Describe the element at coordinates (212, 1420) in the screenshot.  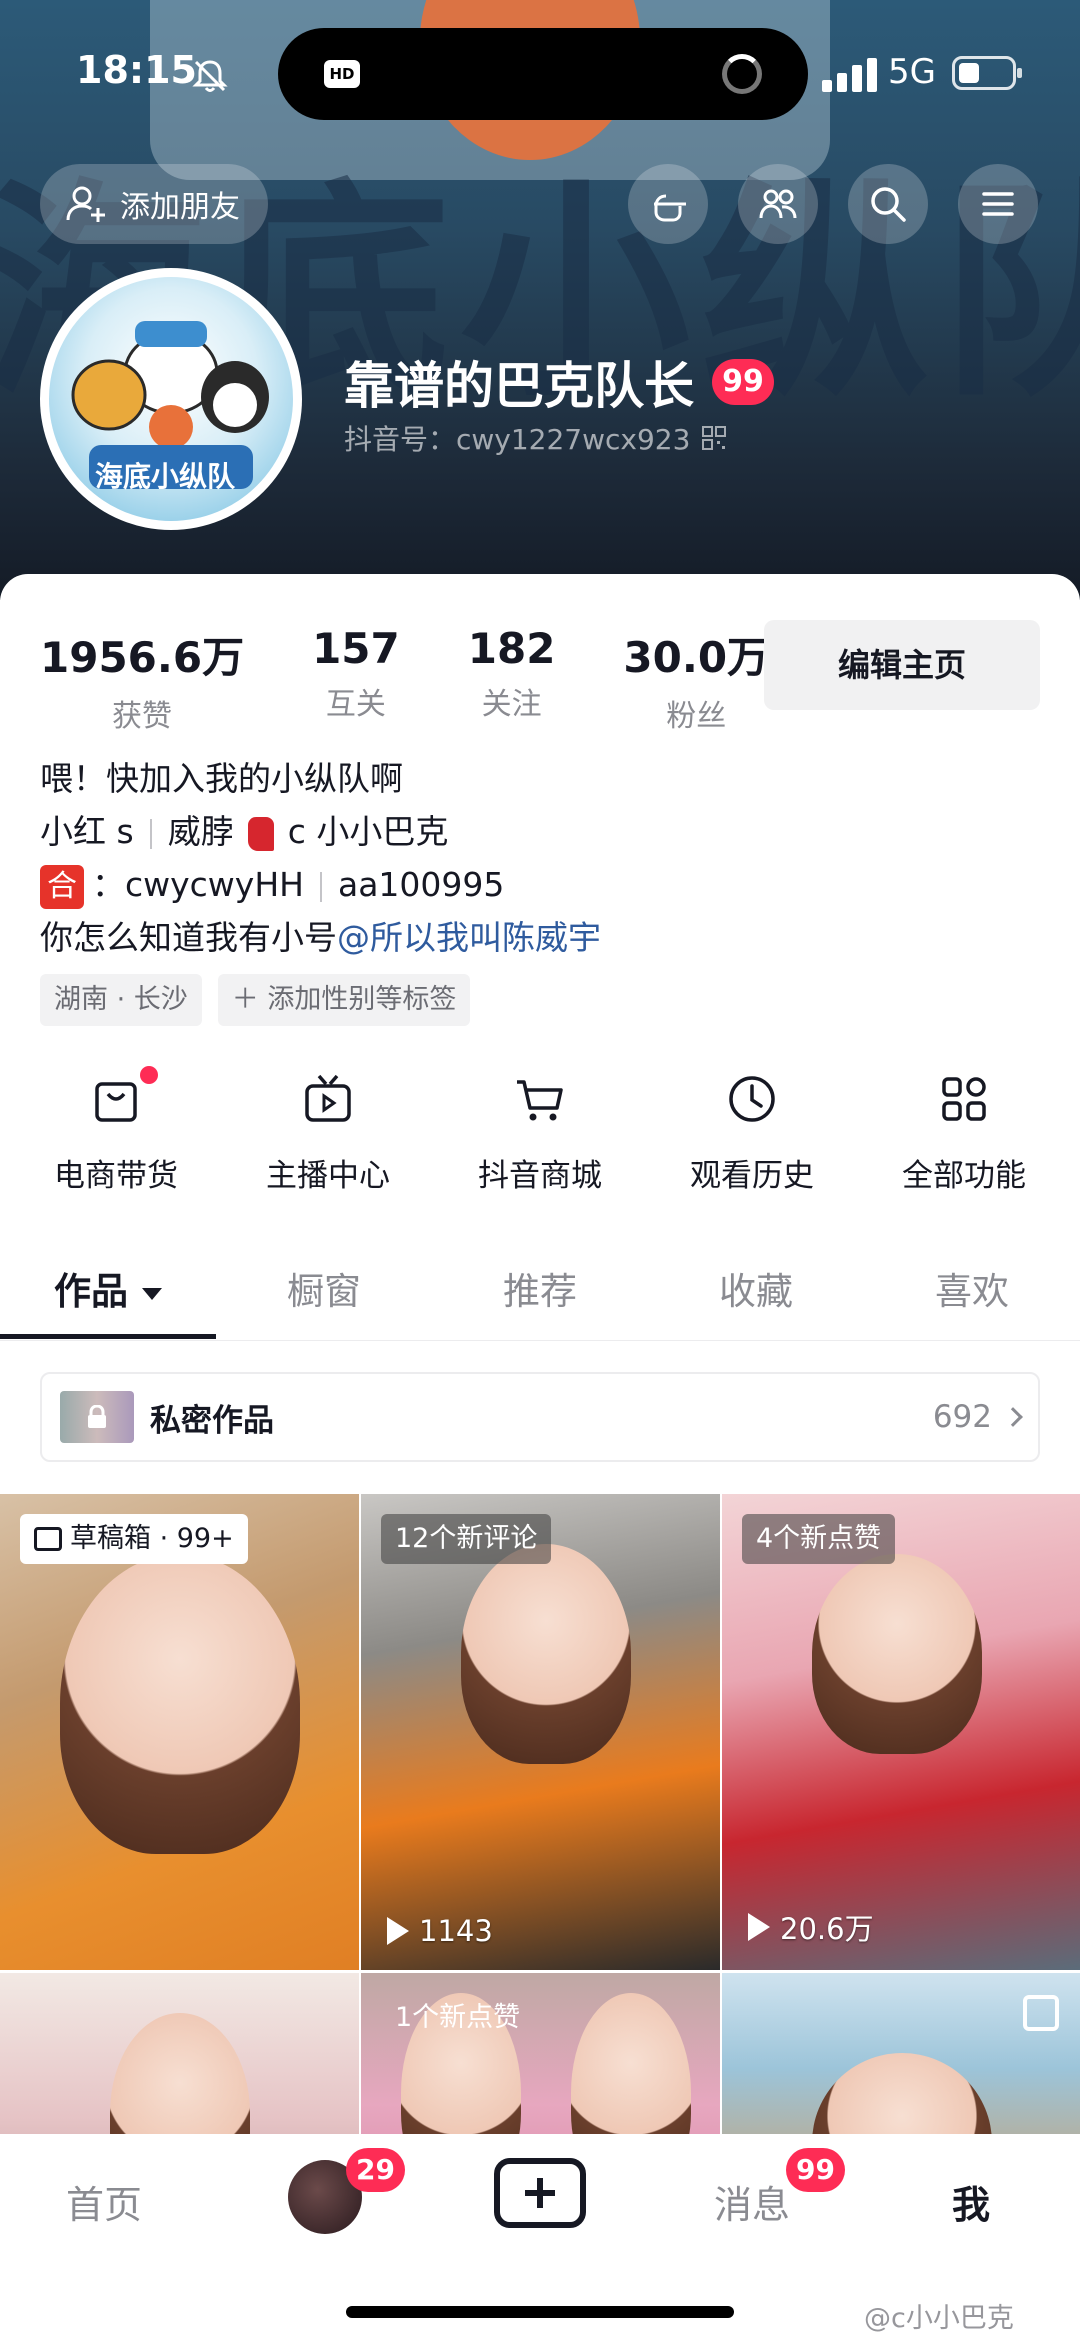
I see `private-works-label: 私密作品` at that location.